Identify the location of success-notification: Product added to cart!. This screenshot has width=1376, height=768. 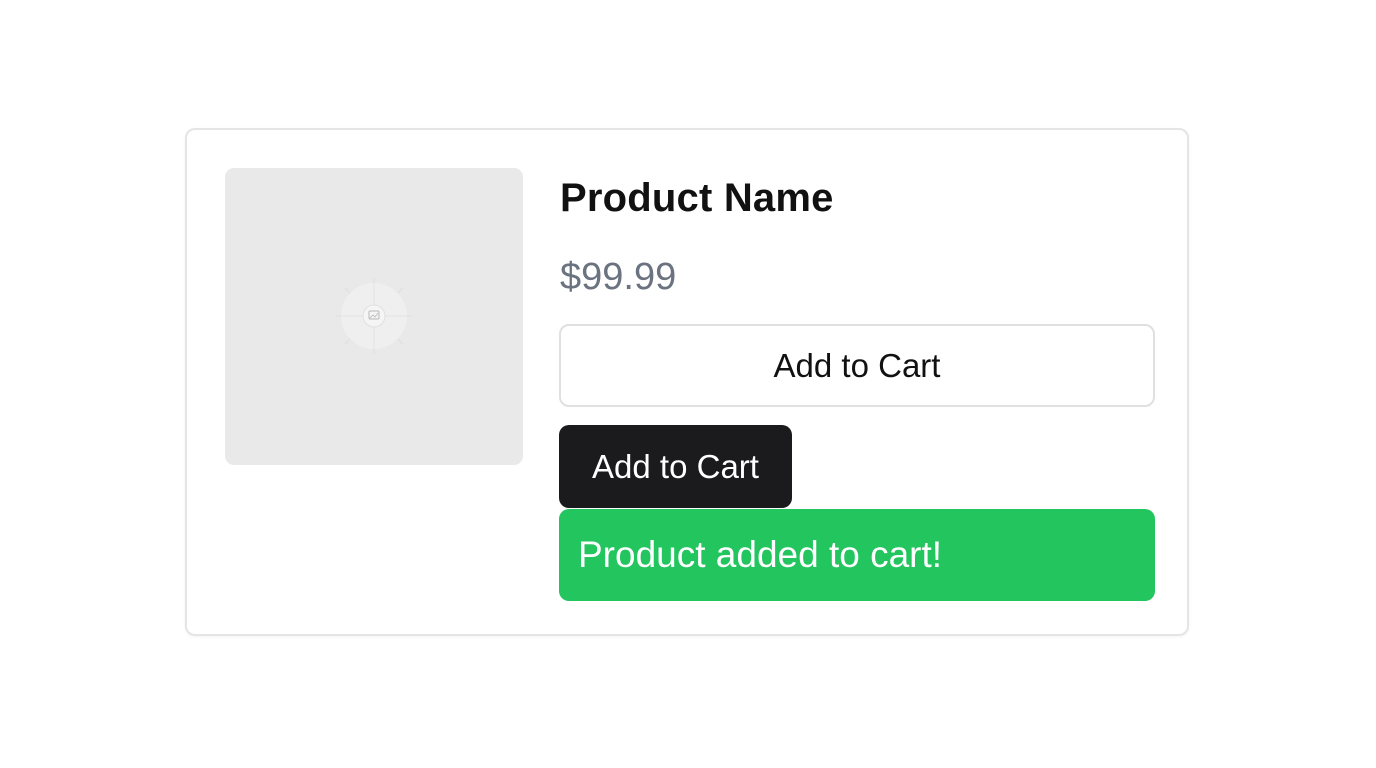
(857, 555).